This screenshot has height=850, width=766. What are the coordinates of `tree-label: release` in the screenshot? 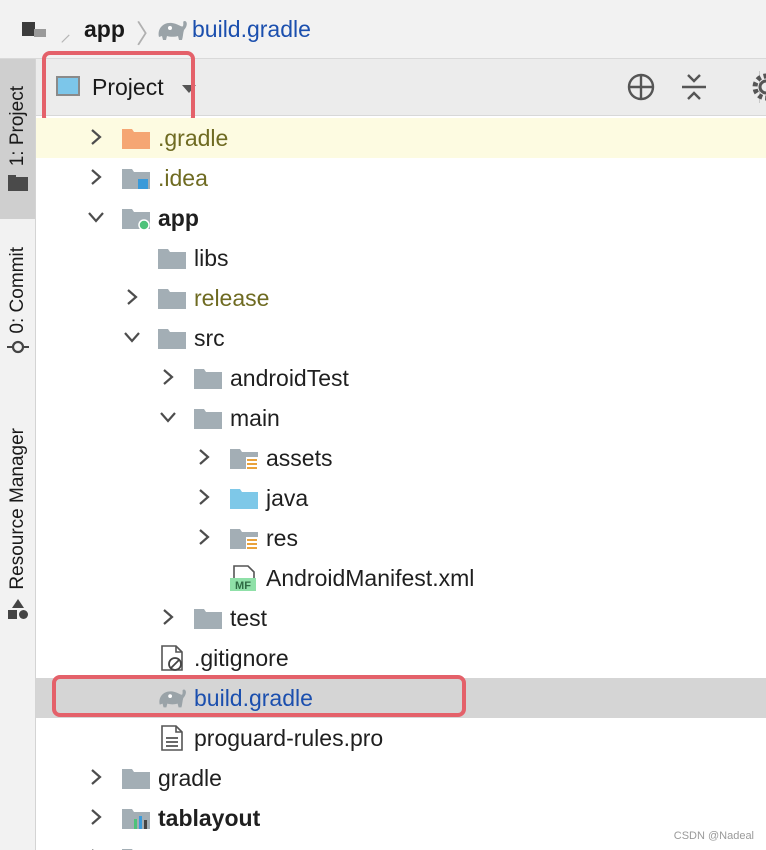 It's located at (232, 298).